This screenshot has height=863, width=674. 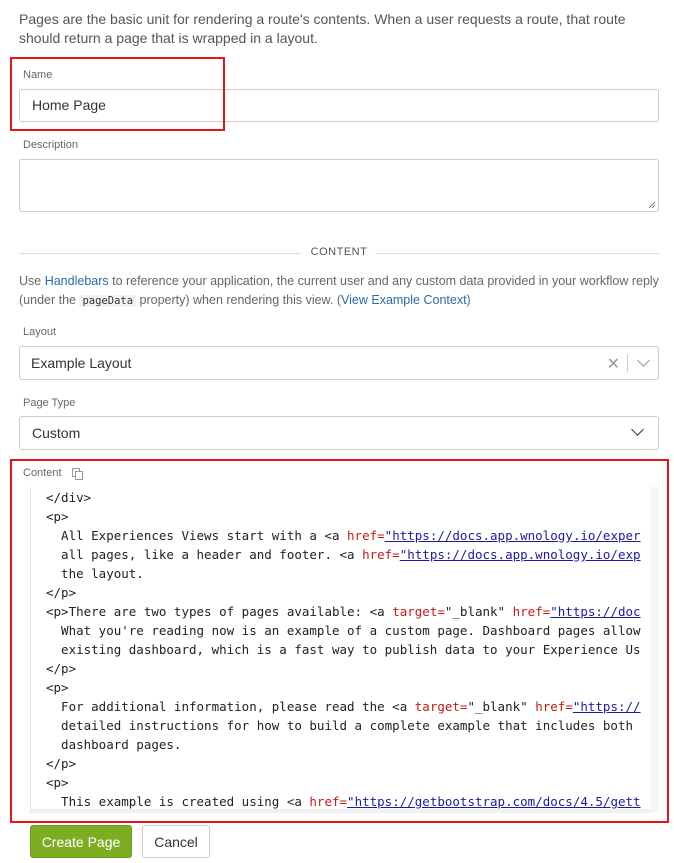 I want to click on close-icon: ✕, so click(x=613, y=364).